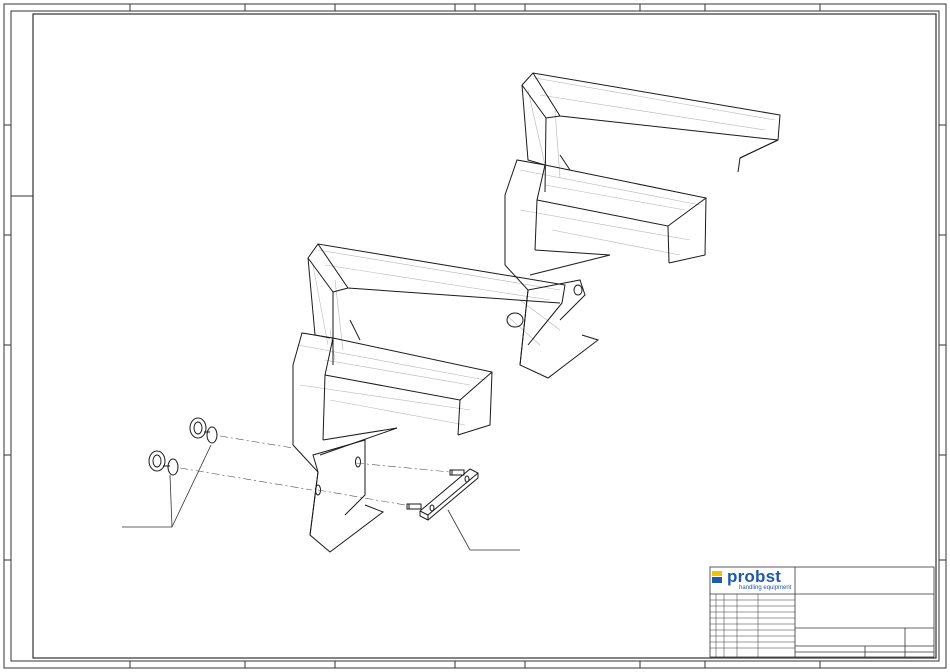 This screenshot has width=950, height=672. I want to click on brand-tagline: handling equipment, so click(765, 588).